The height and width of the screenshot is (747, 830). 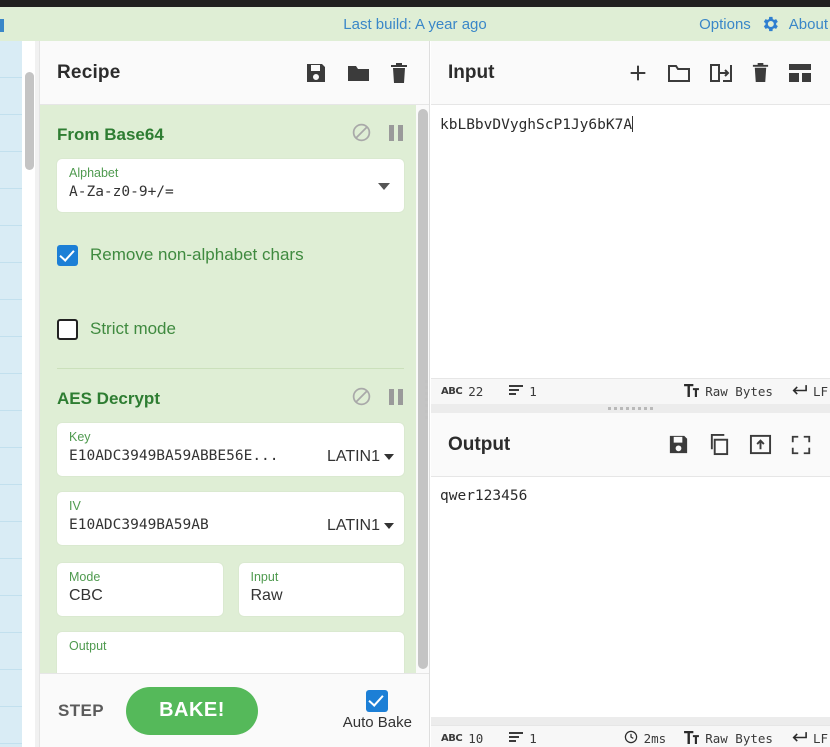 I want to click on iv-encoding-select: LATIN1, so click(x=360, y=526).